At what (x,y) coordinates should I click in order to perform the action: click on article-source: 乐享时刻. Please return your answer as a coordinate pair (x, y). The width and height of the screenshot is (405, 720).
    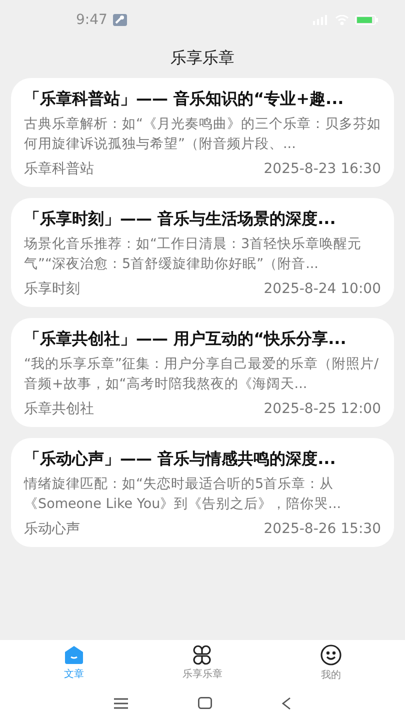
    Looking at the image, I should click on (52, 289).